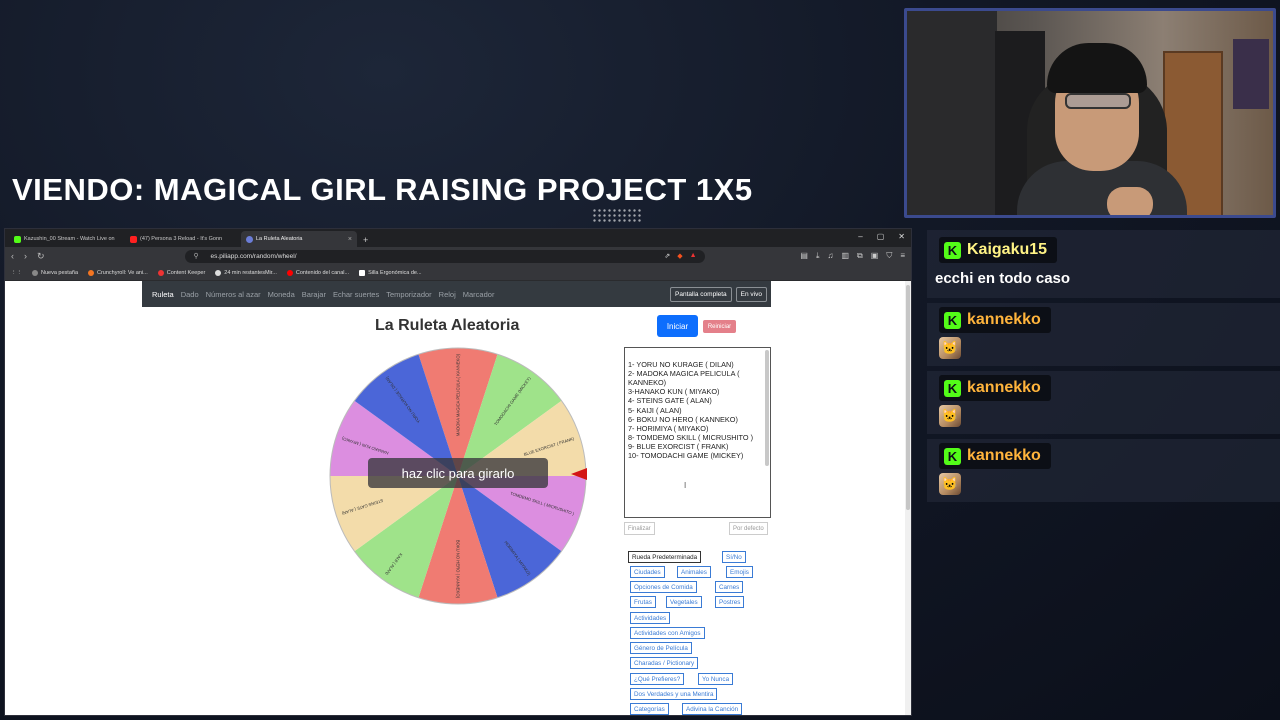  What do you see at coordinates (408, 294) in the screenshot?
I see `nav-temporizador: Temporizador` at bounding box center [408, 294].